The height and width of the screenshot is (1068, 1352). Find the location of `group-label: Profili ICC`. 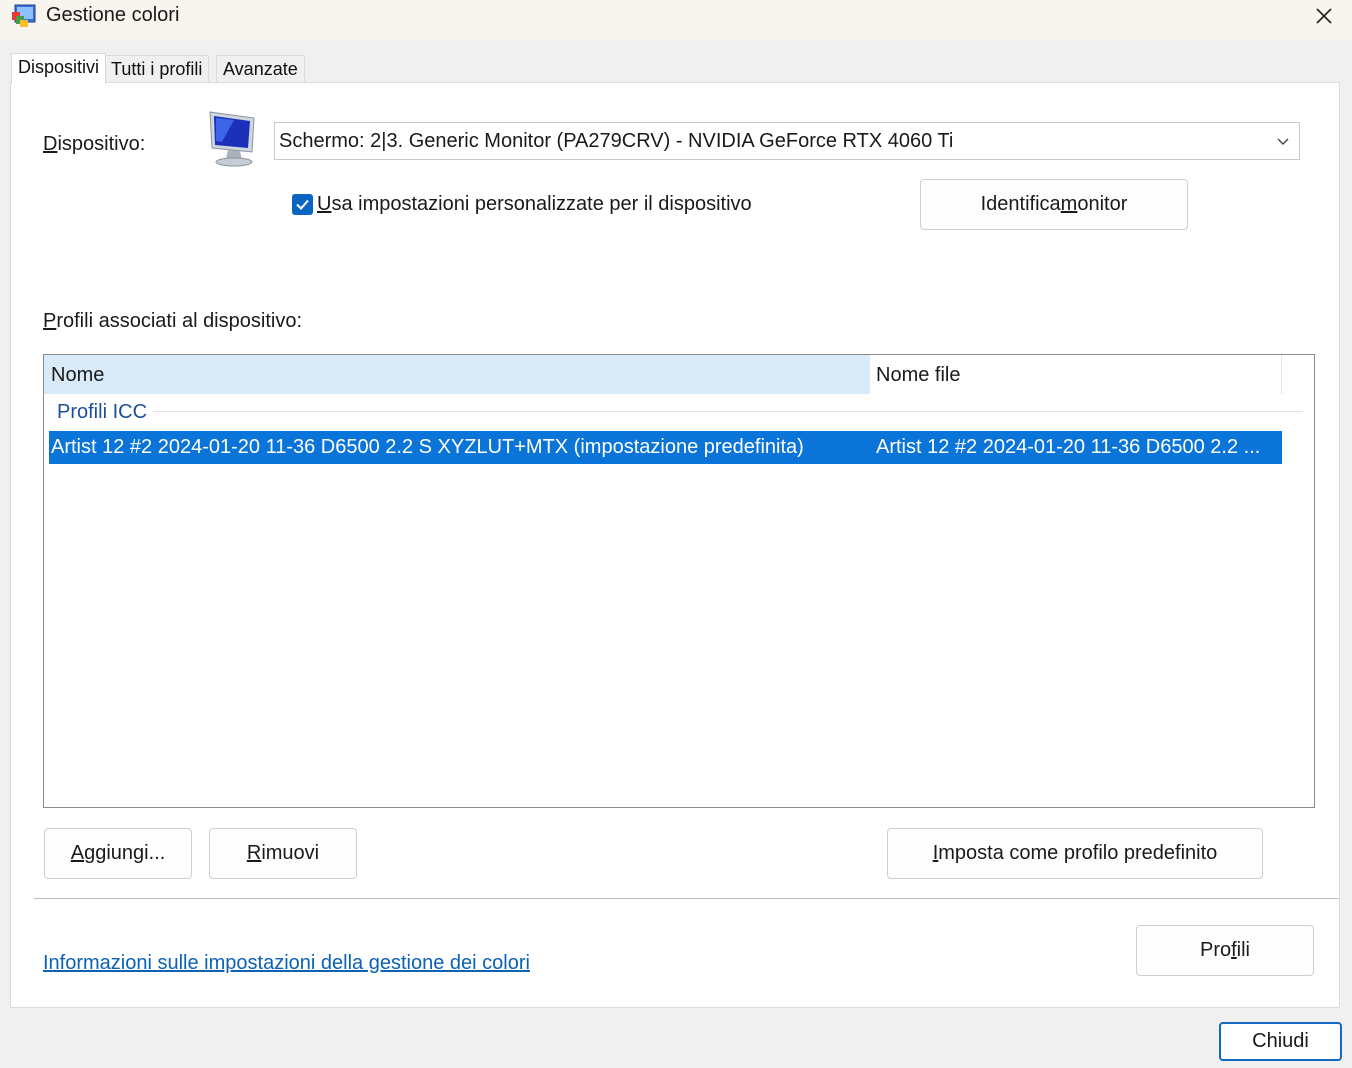

group-label: Profili ICC is located at coordinates (105, 412).